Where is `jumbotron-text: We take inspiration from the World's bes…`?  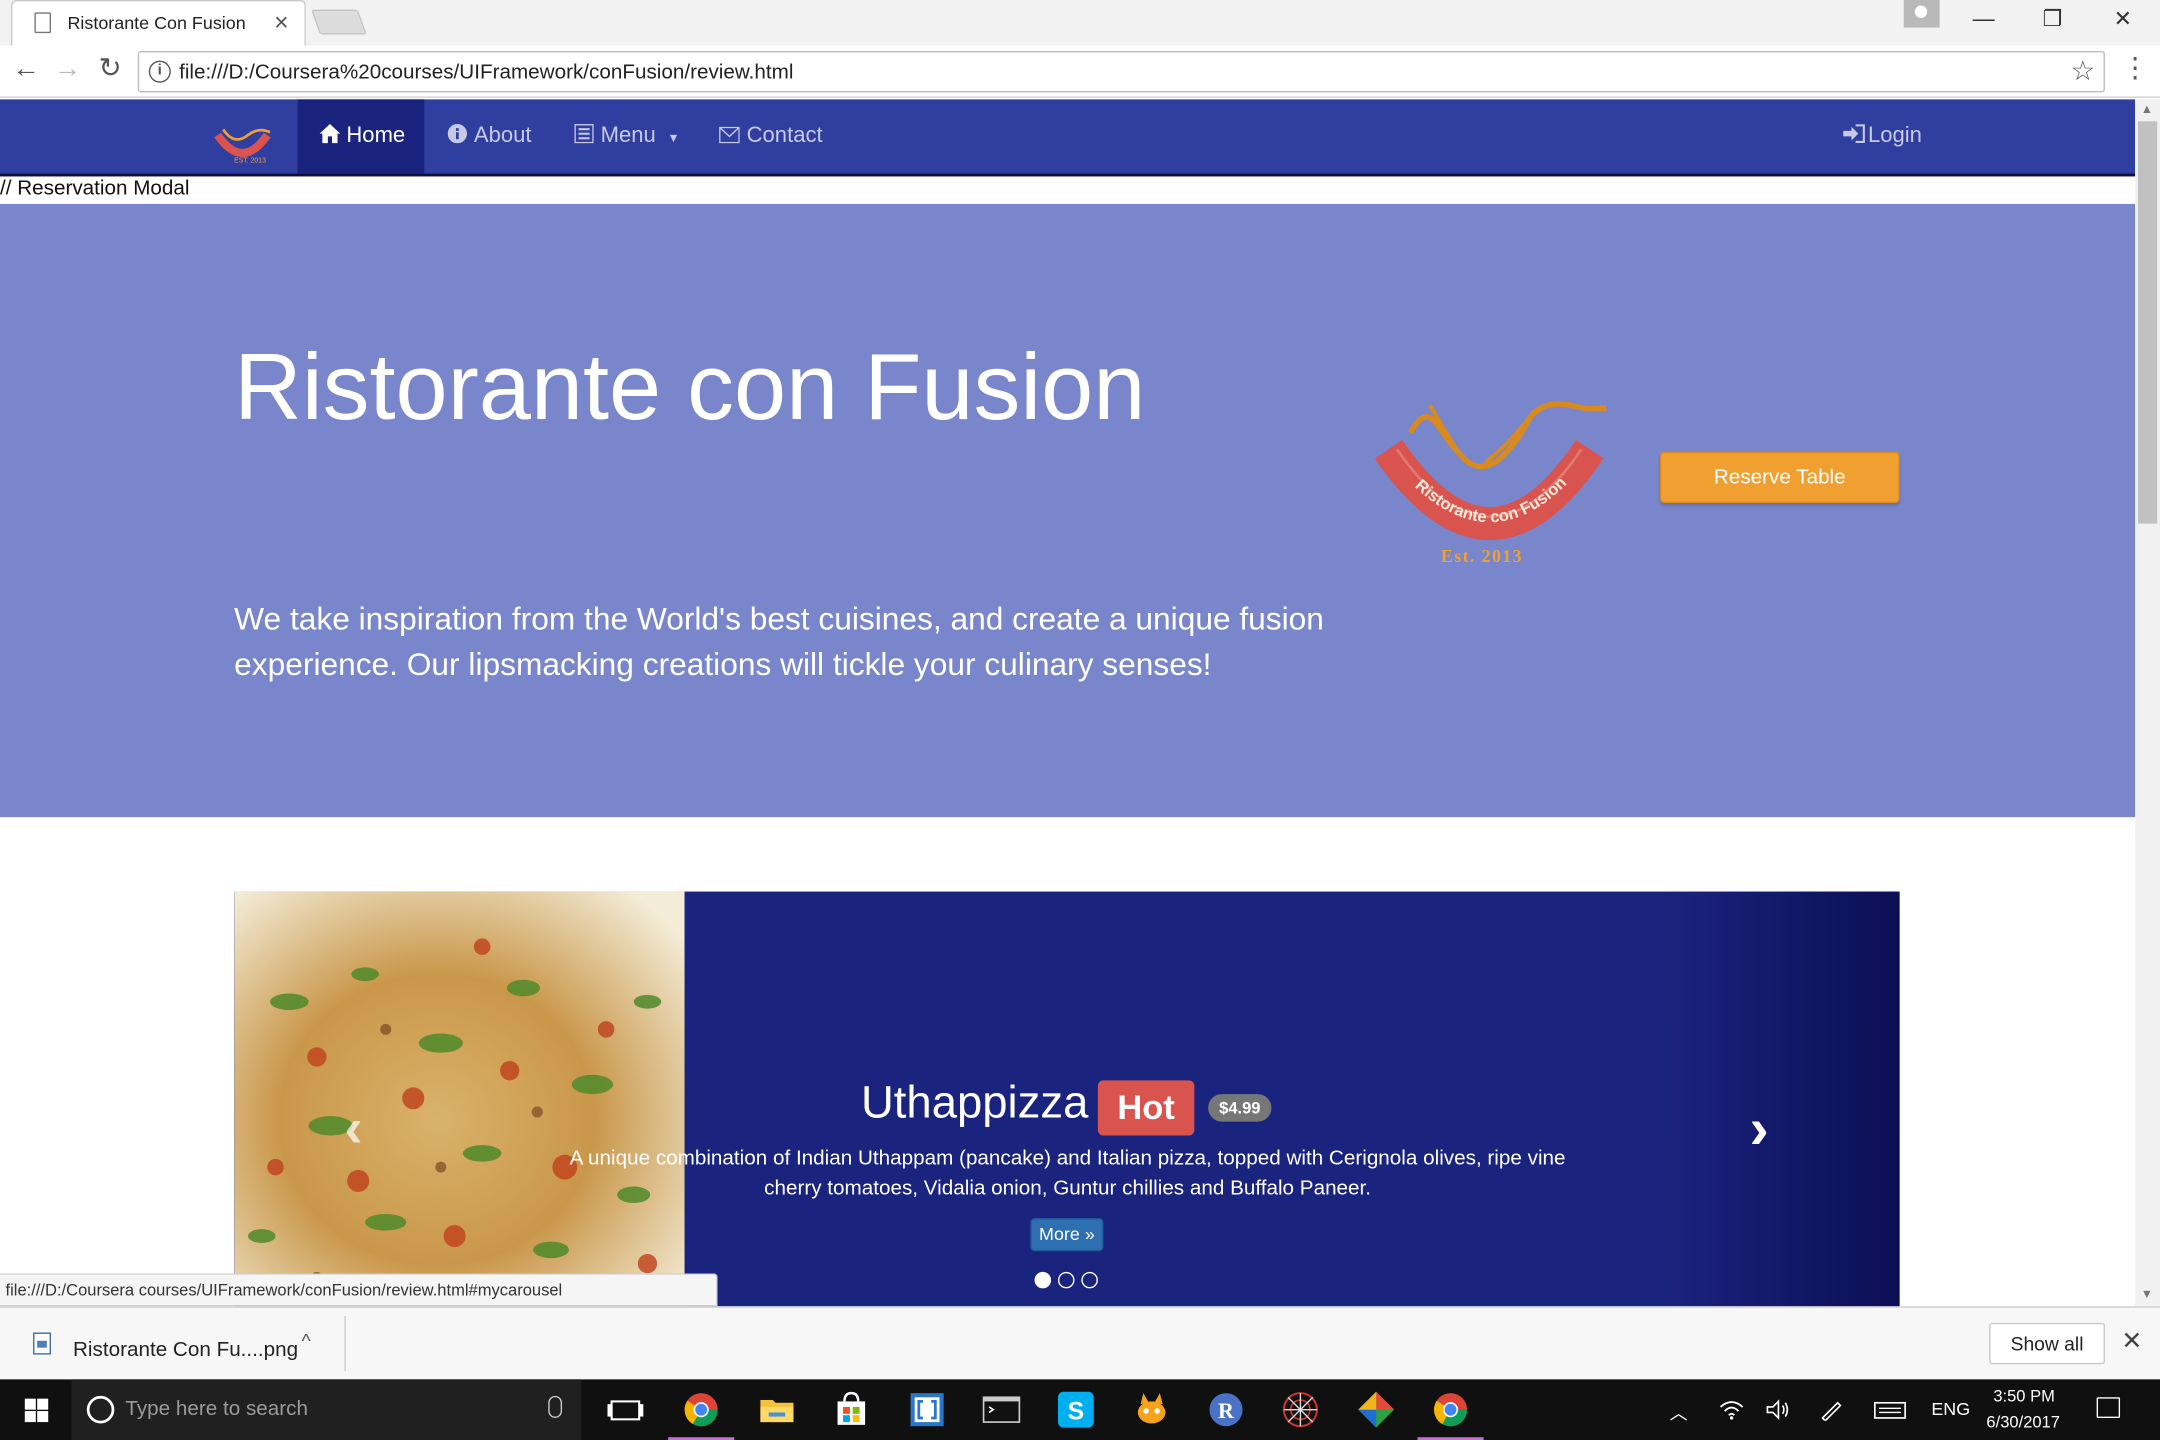 jumbotron-text: We take inspiration from the World's bes… is located at coordinates (779, 641).